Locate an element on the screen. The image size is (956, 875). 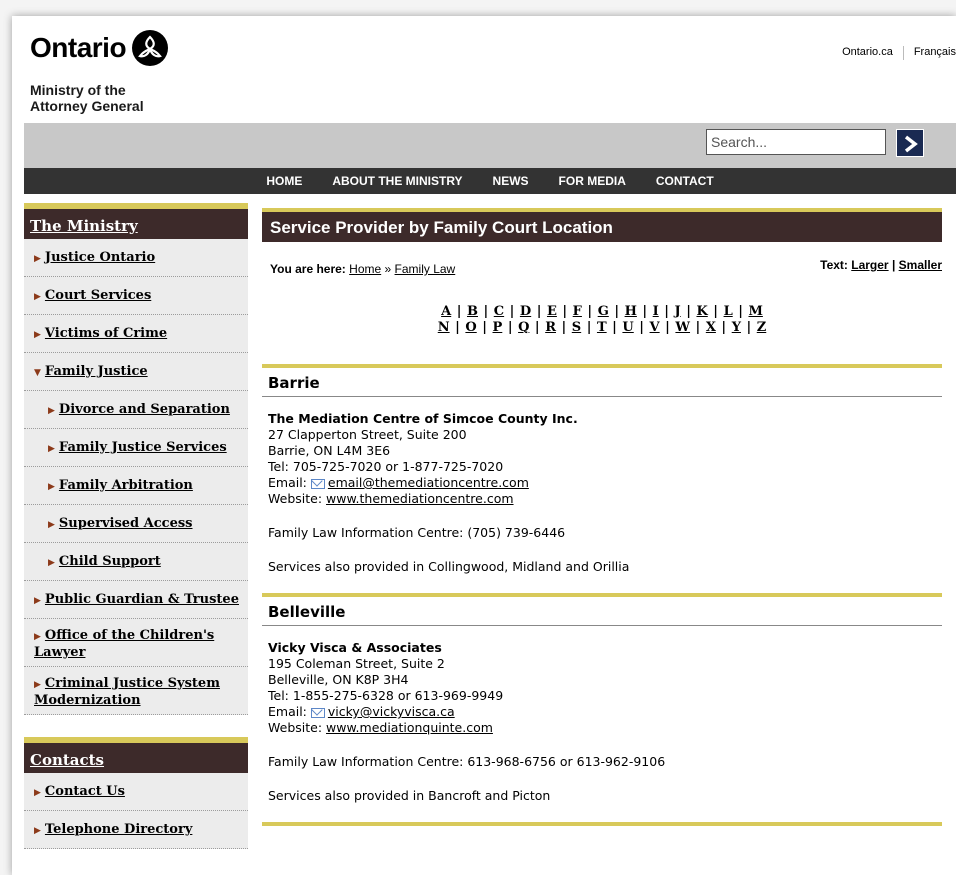
email-link: vicky@vickyvisca.ca is located at coordinates (391, 711).